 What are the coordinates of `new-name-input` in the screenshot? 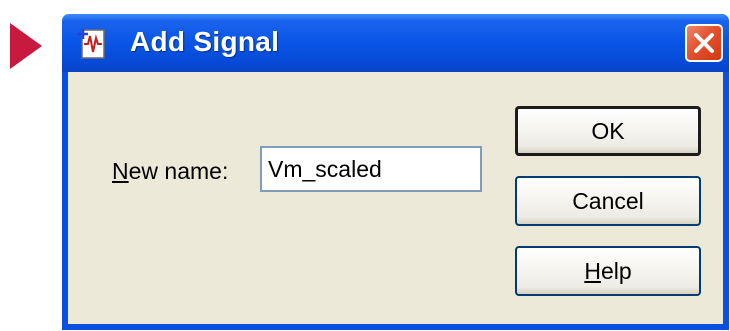 It's located at (371, 169).